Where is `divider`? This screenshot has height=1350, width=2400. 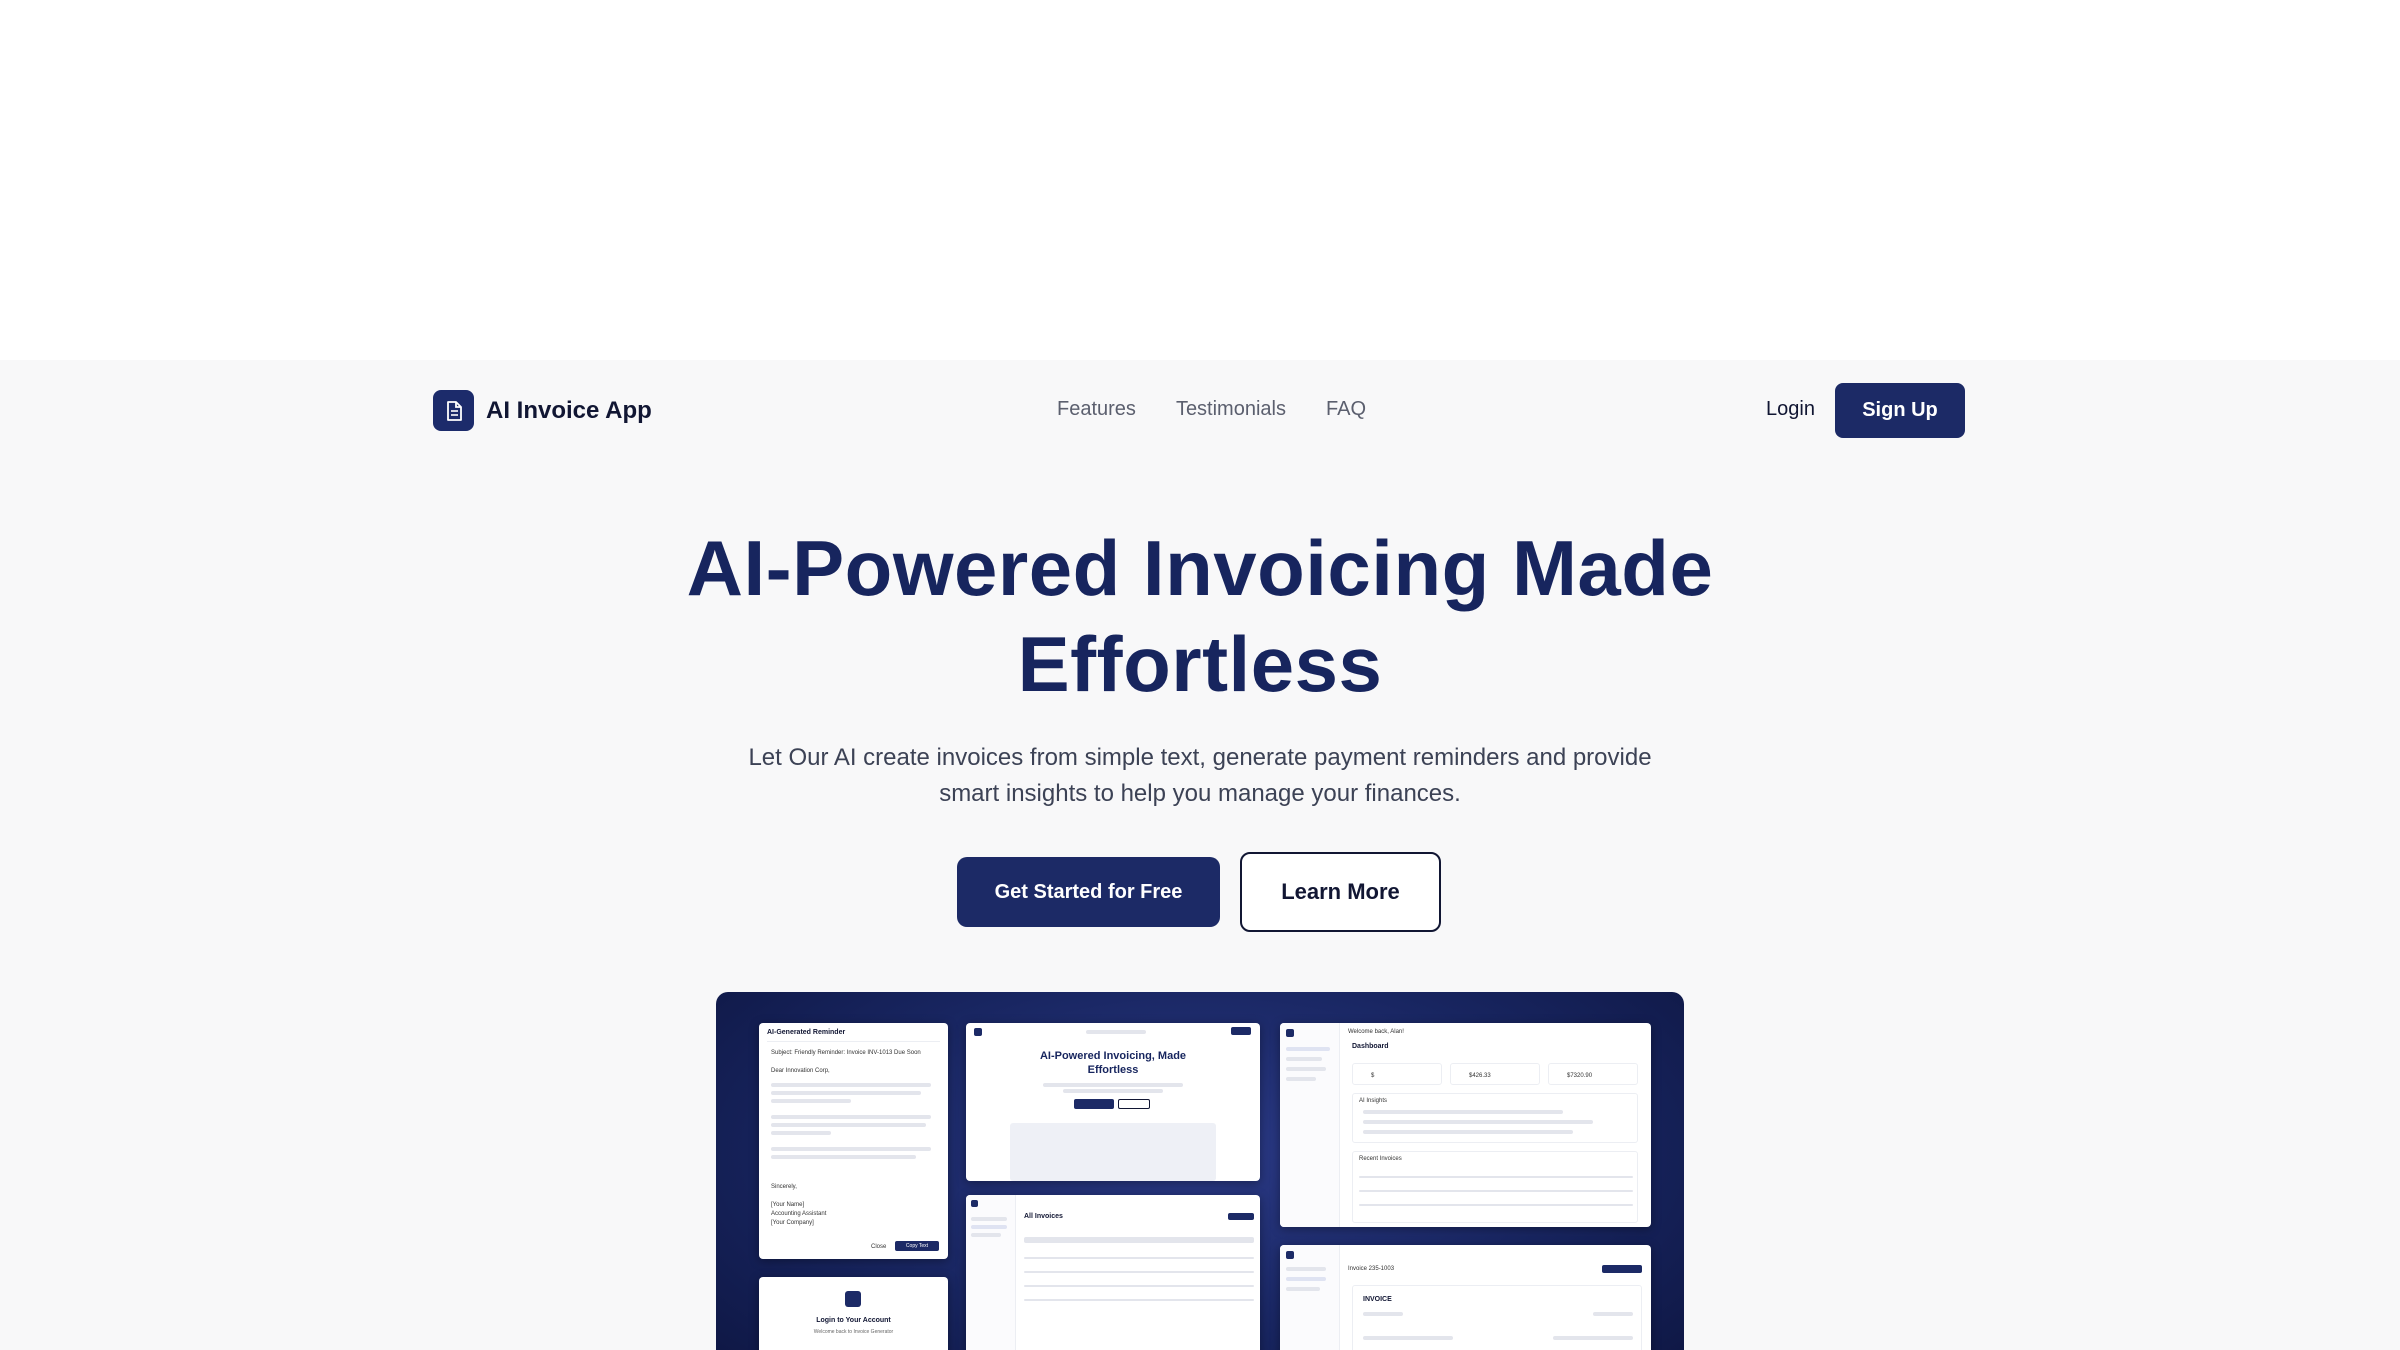
divider is located at coordinates (853, 1041).